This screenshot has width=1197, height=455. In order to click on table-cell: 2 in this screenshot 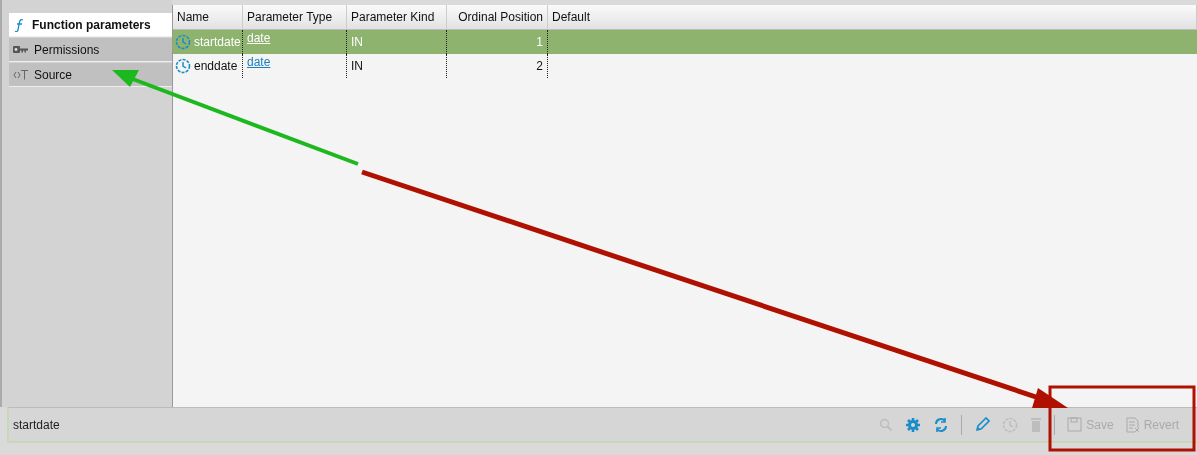, I will do `click(497, 66)`.